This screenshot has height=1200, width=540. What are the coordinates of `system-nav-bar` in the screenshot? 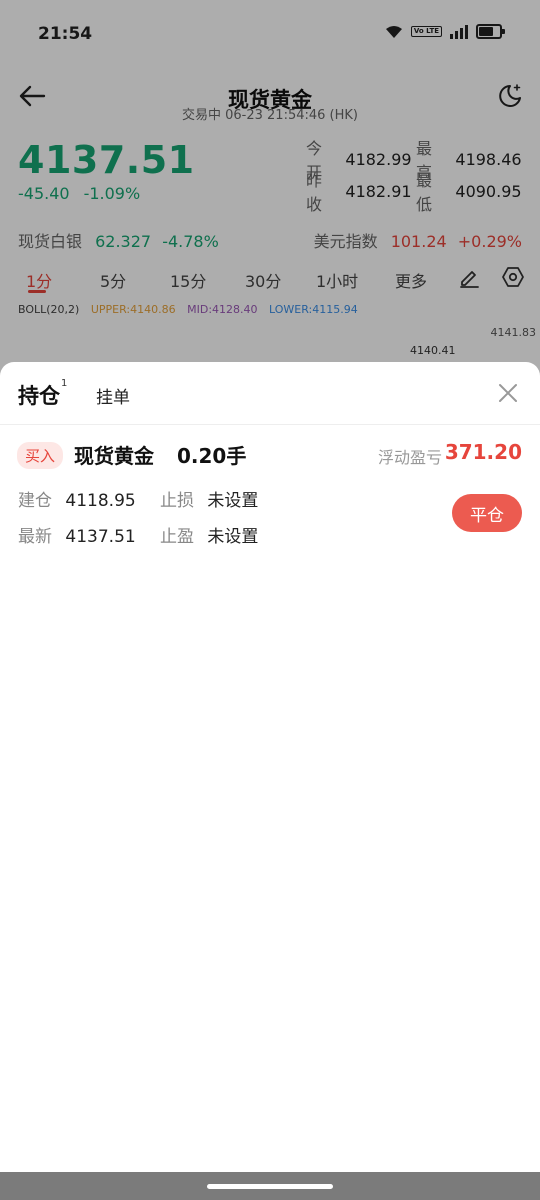 It's located at (270, 1186).